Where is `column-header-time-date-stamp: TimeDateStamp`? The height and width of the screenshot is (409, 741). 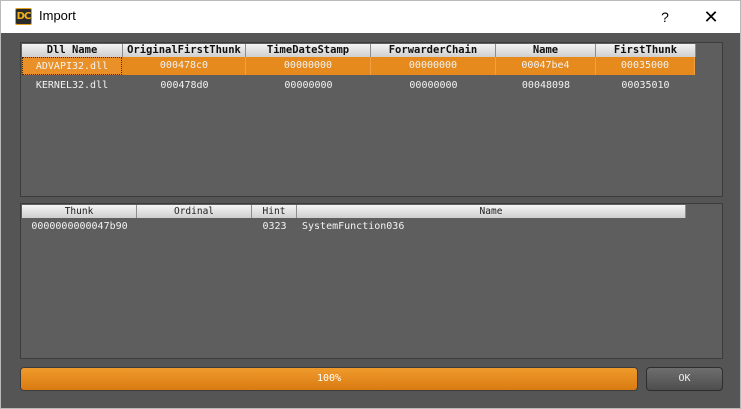
column-header-time-date-stamp: TimeDateStamp is located at coordinates (308, 50).